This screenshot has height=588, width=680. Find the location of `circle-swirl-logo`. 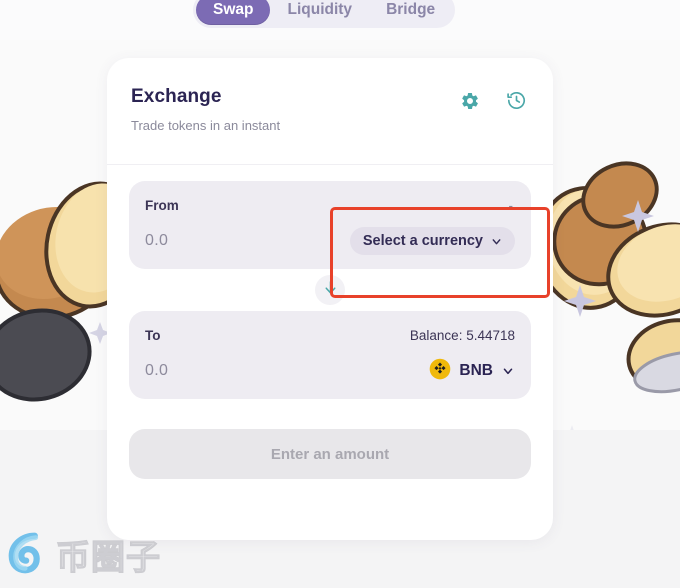

circle-swirl-logo is located at coordinates (29, 554).